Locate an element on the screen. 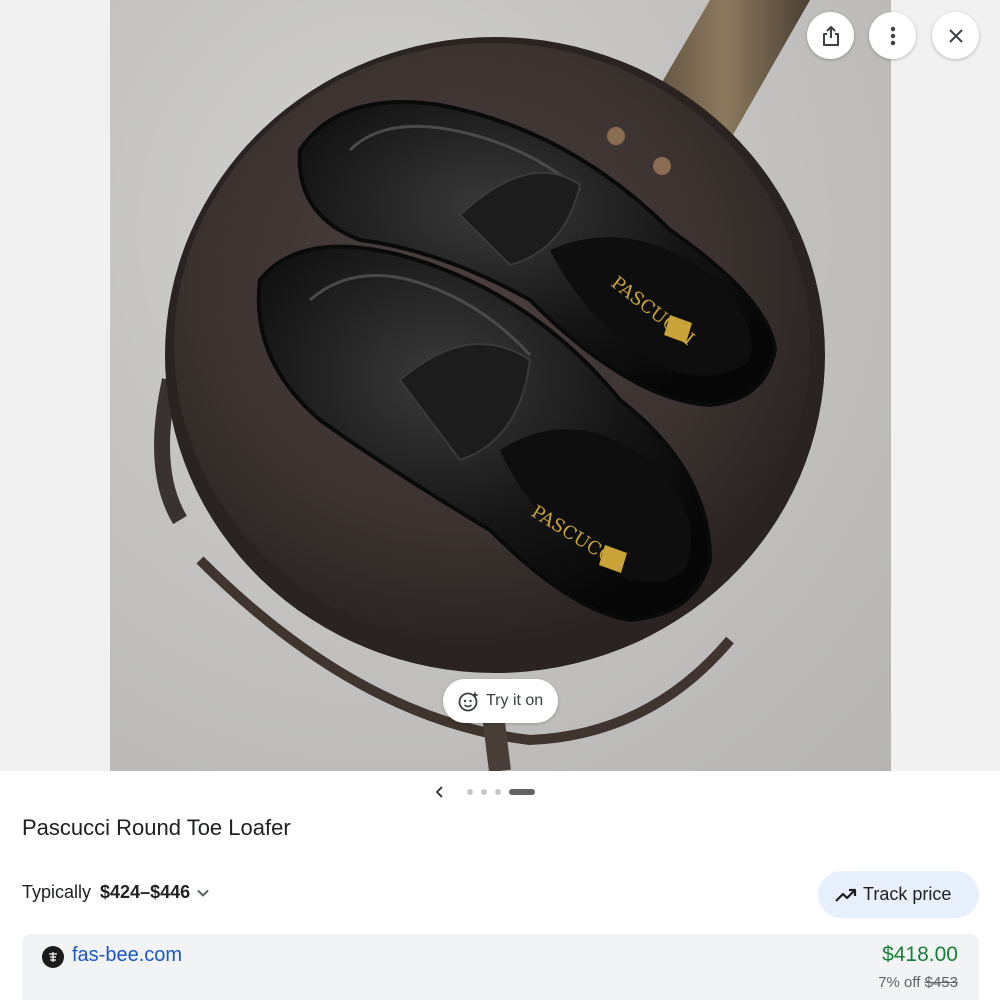 This screenshot has height=1000, width=1000. typical-price-prefix: Typically is located at coordinates (59, 892).